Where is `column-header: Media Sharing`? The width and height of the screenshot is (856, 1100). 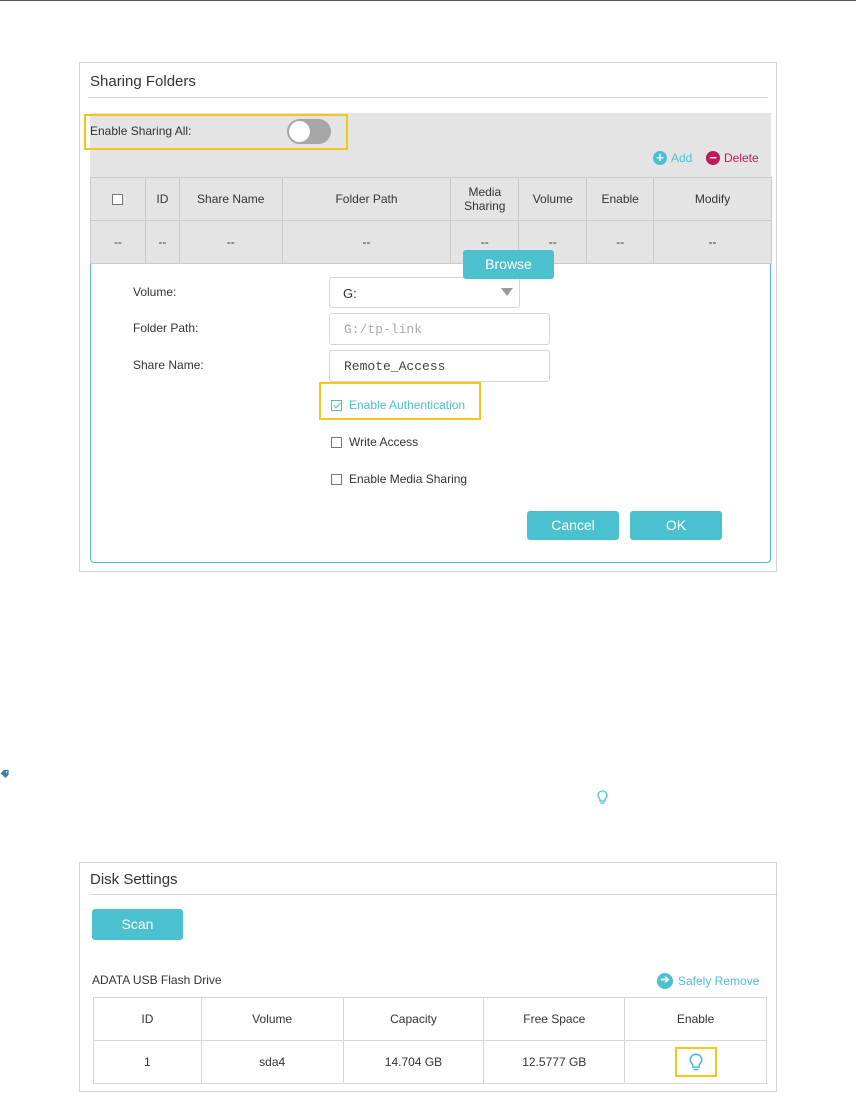 column-header: Media Sharing is located at coordinates (485, 199).